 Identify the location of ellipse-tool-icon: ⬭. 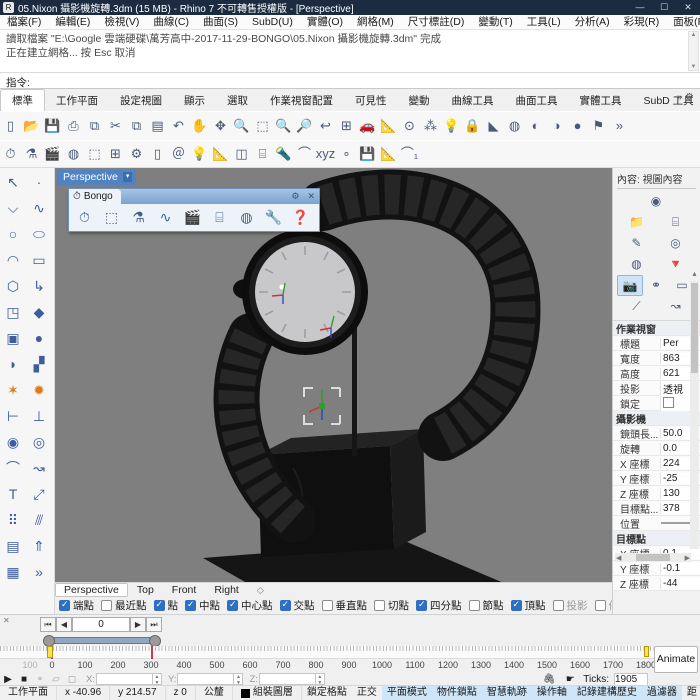
(39, 234).